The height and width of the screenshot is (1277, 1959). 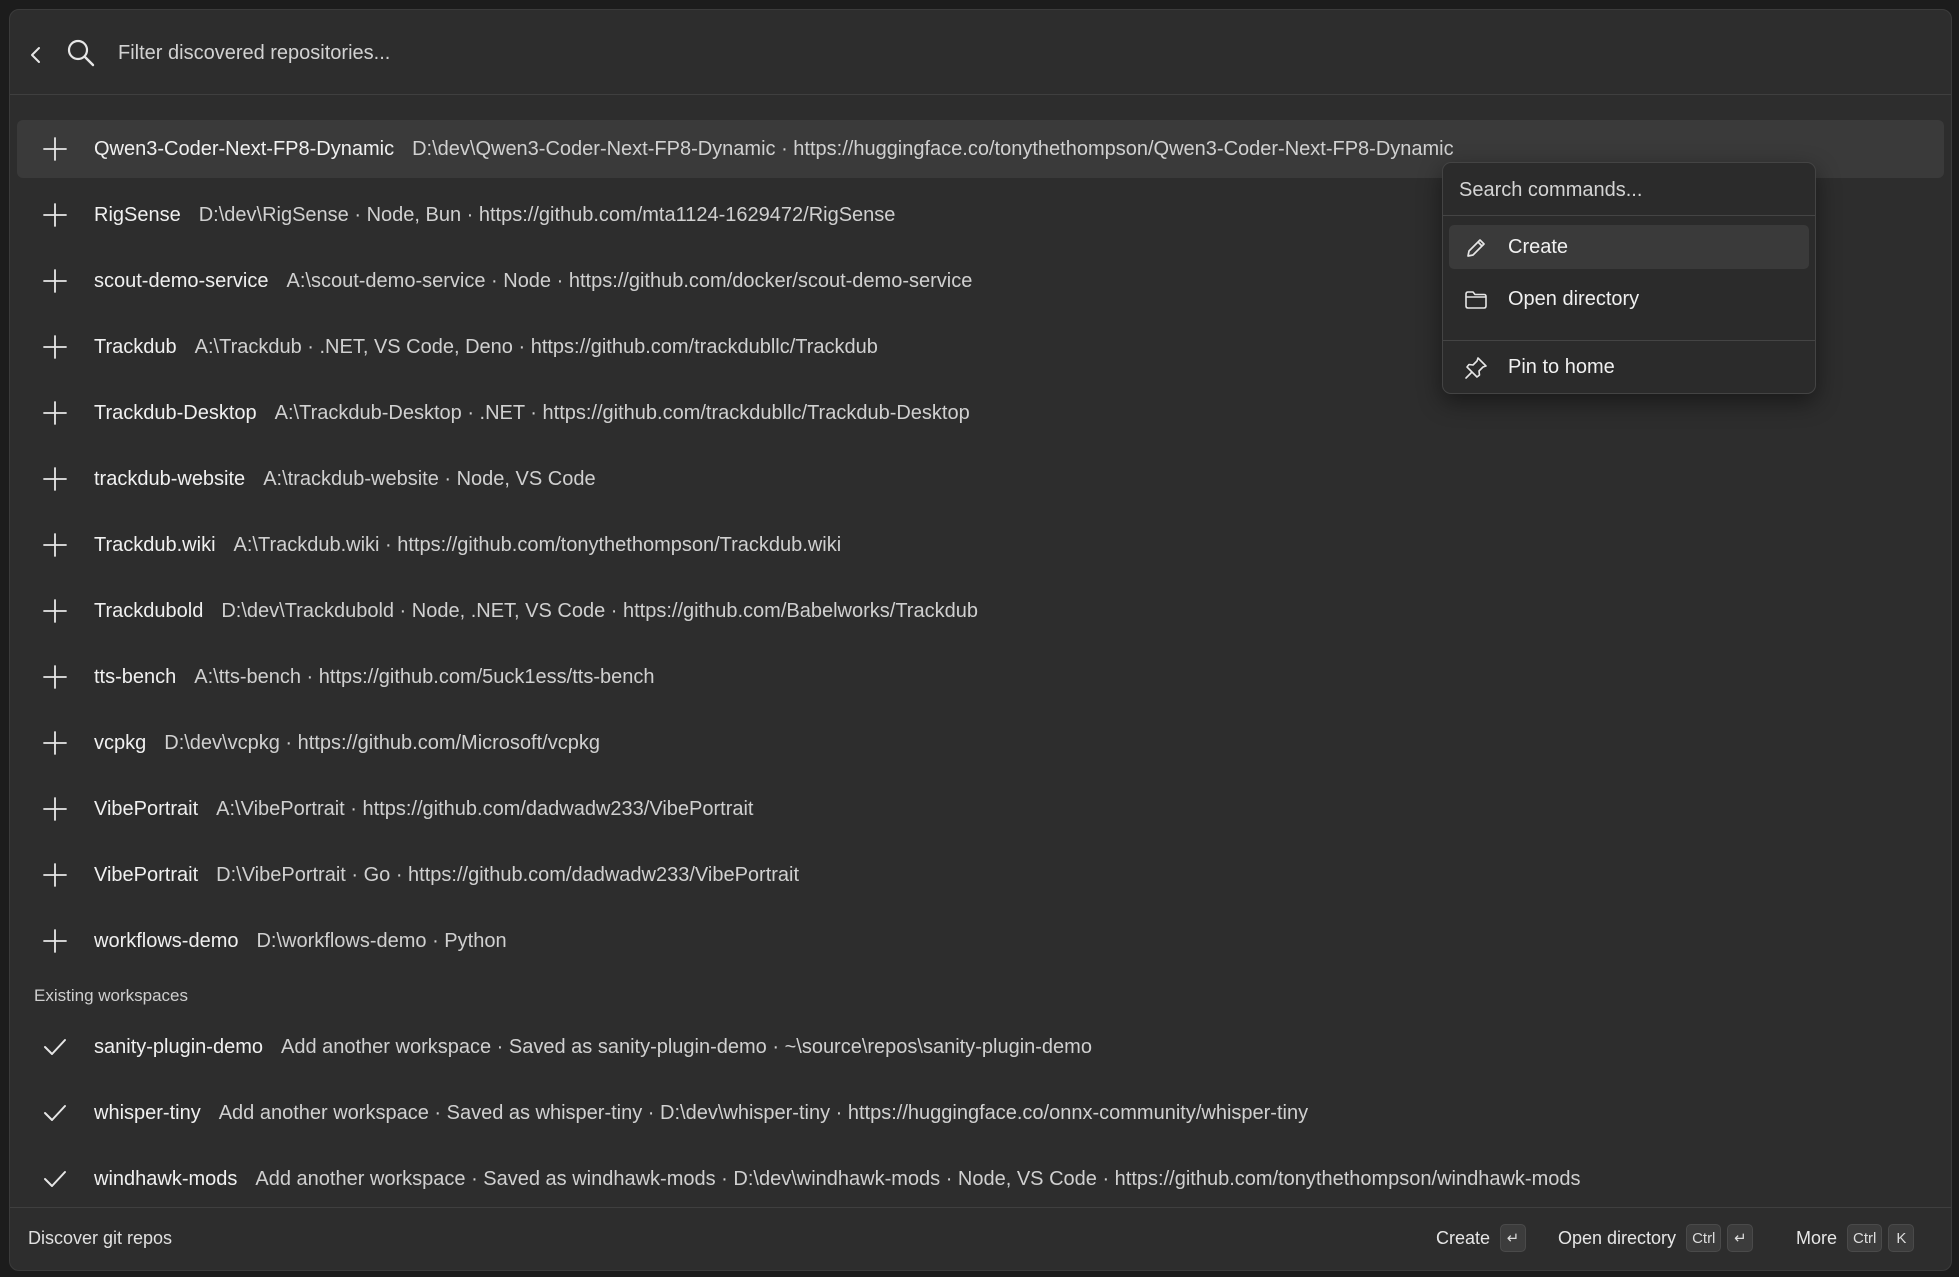 I want to click on action-label: More, so click(x=1817, y=1237).